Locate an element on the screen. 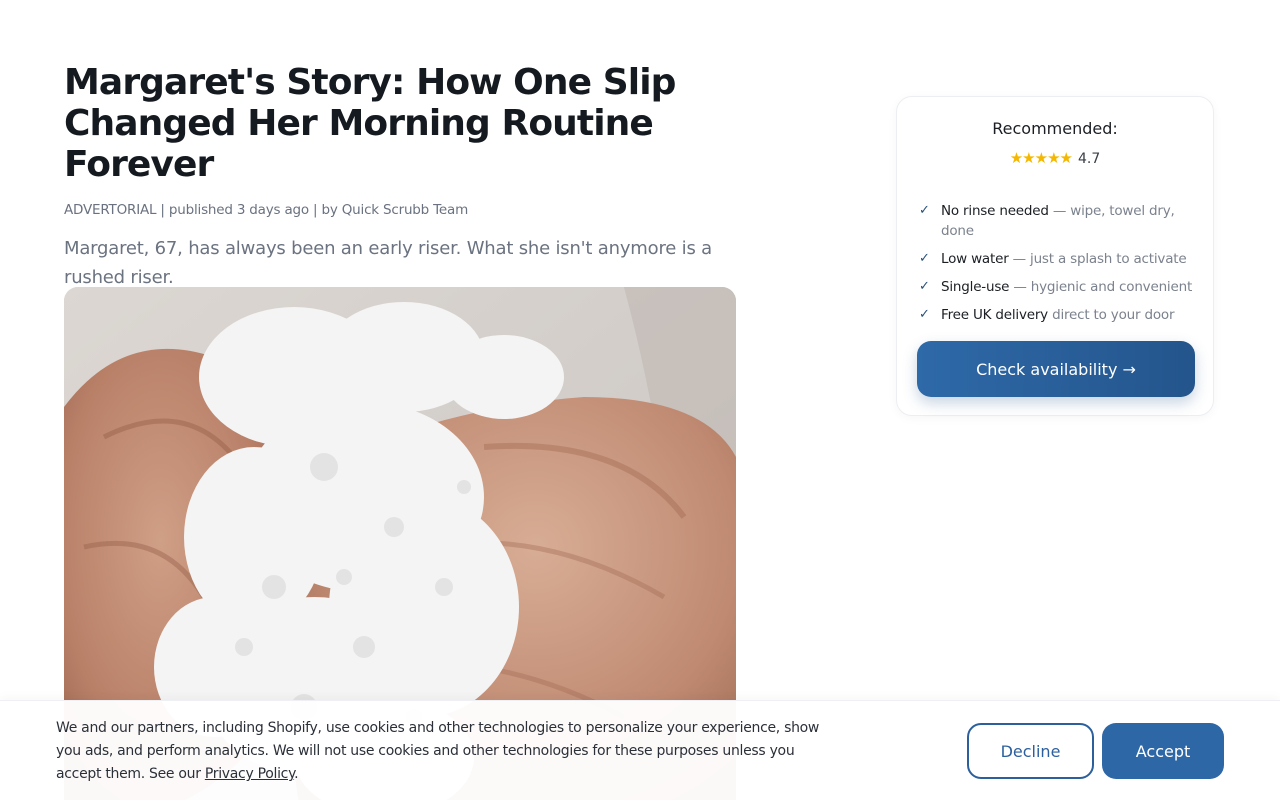  check-availability-button: Check availability → is located at coordinates (1056, 369).